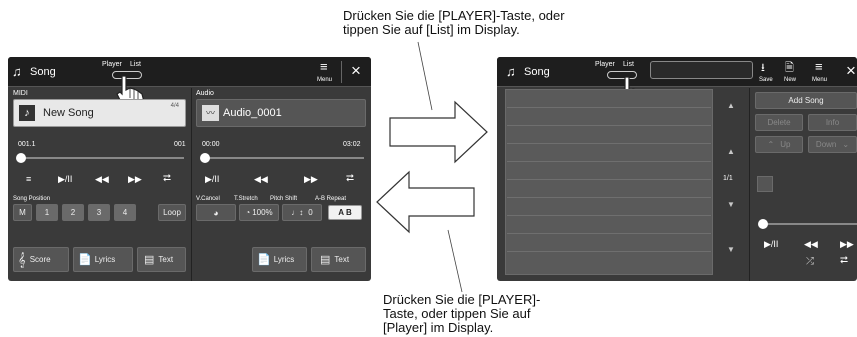  What do you see at coordinates (341, 72) in the screenshot?
I see `header-divider` at bounding box center [341, 72].